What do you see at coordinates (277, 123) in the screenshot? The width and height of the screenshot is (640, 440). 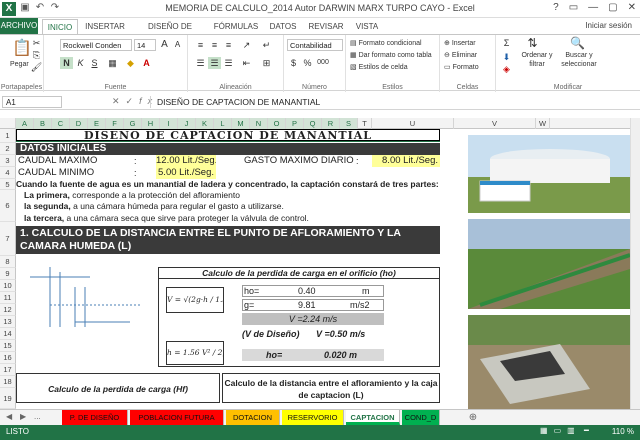 I see `column-header: O` at bounding box center [277, 123].